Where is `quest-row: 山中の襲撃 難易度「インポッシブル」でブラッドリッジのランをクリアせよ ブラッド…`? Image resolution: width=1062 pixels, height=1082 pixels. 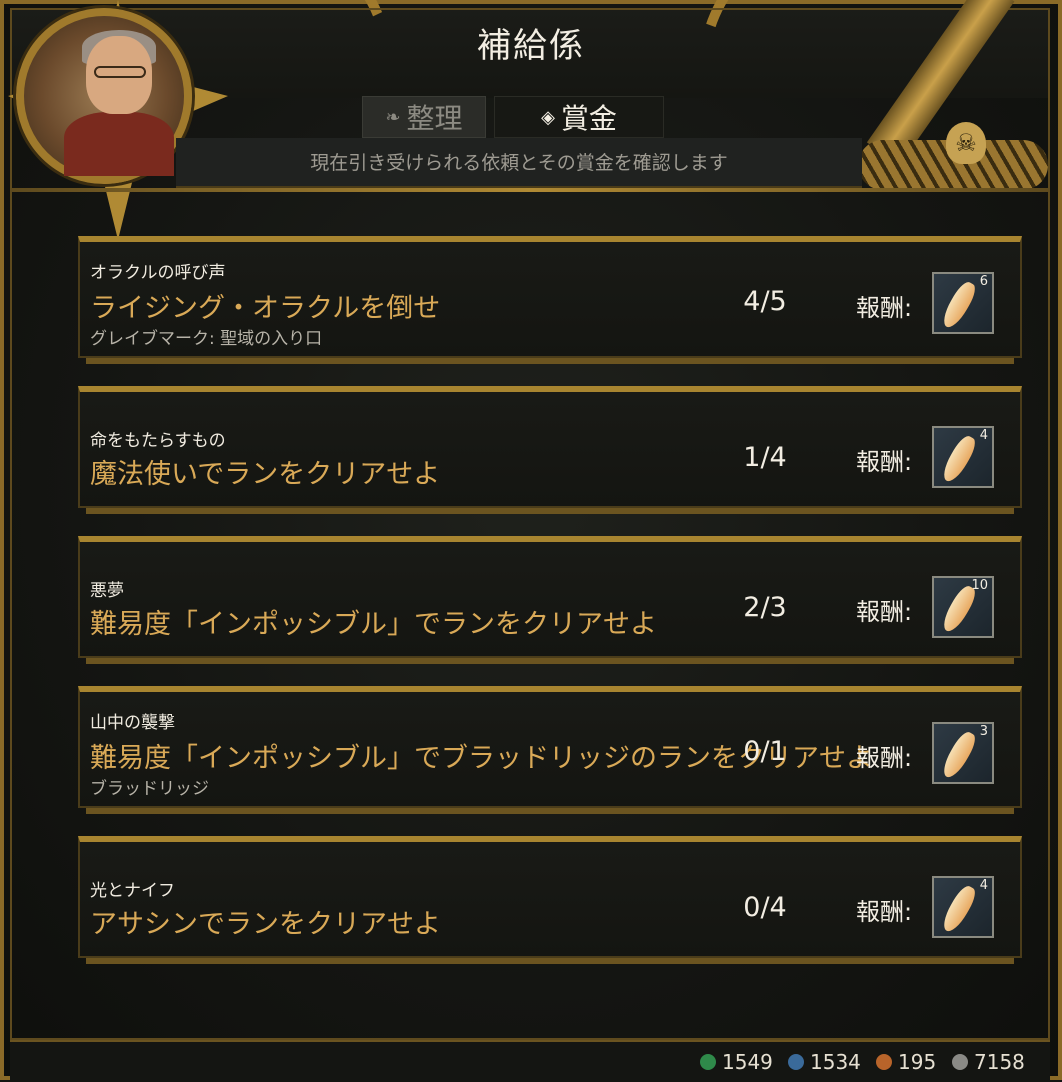
quest-row: 山中の襲撃 難易度「インポッシブル」でブラッドリッジのランをクリアせよ ブラッド… is located at coordinates (550, 750).